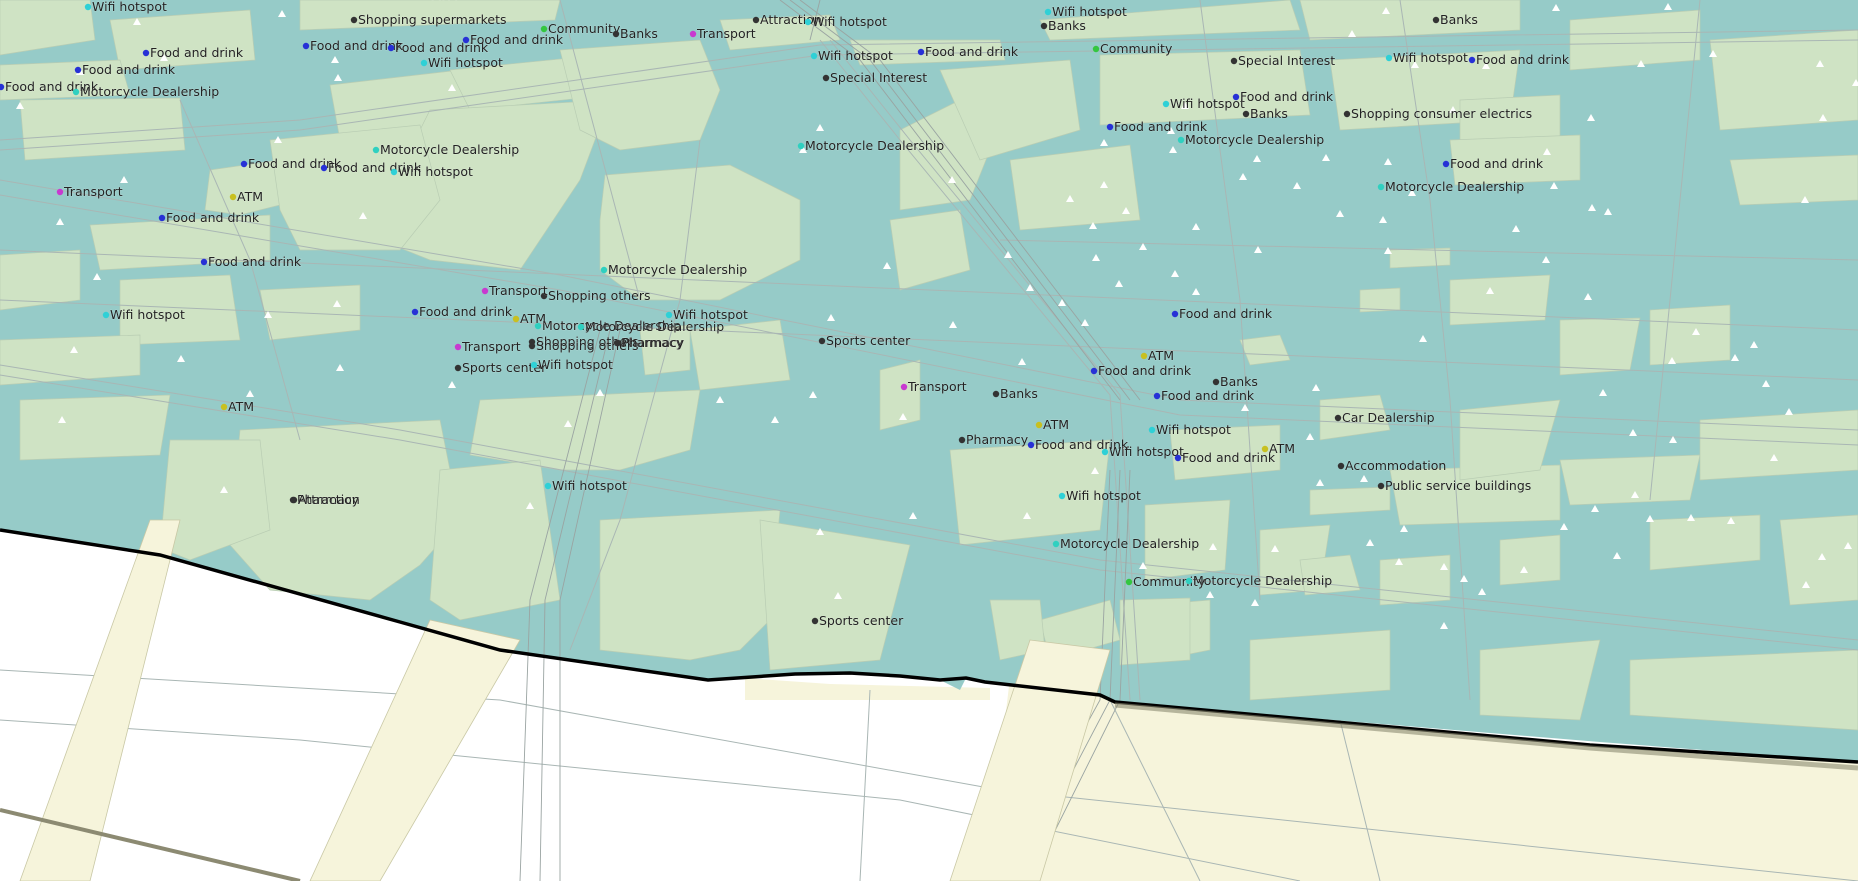 This screenshot has height=881, width=1858. I want to click on poi-label: Public service buildings, so click(1458, 486).